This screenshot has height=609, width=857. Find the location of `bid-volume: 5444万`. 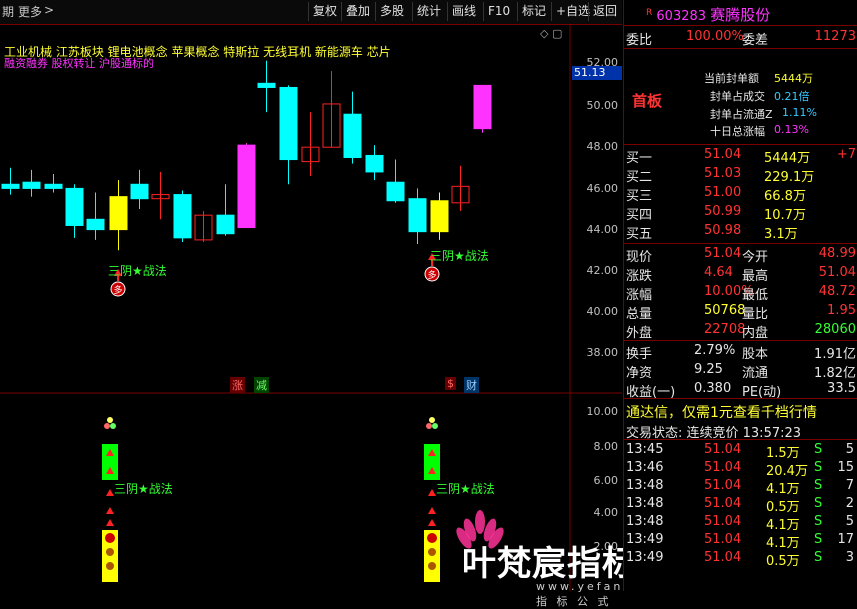

bid-volume: 5444万 is located at coordinates (787, 158).